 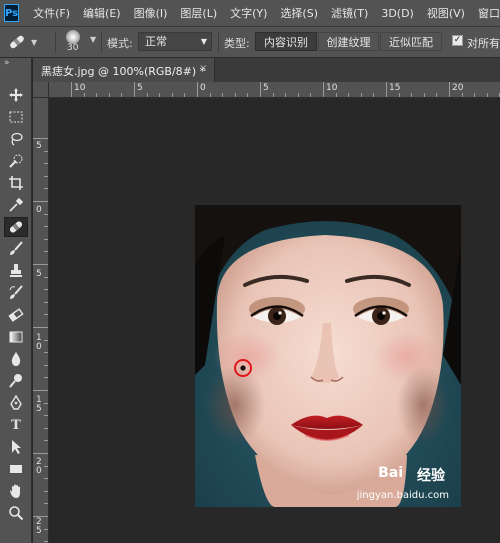 I want to click on eyedropper-icon, so click(x=16, y=204).